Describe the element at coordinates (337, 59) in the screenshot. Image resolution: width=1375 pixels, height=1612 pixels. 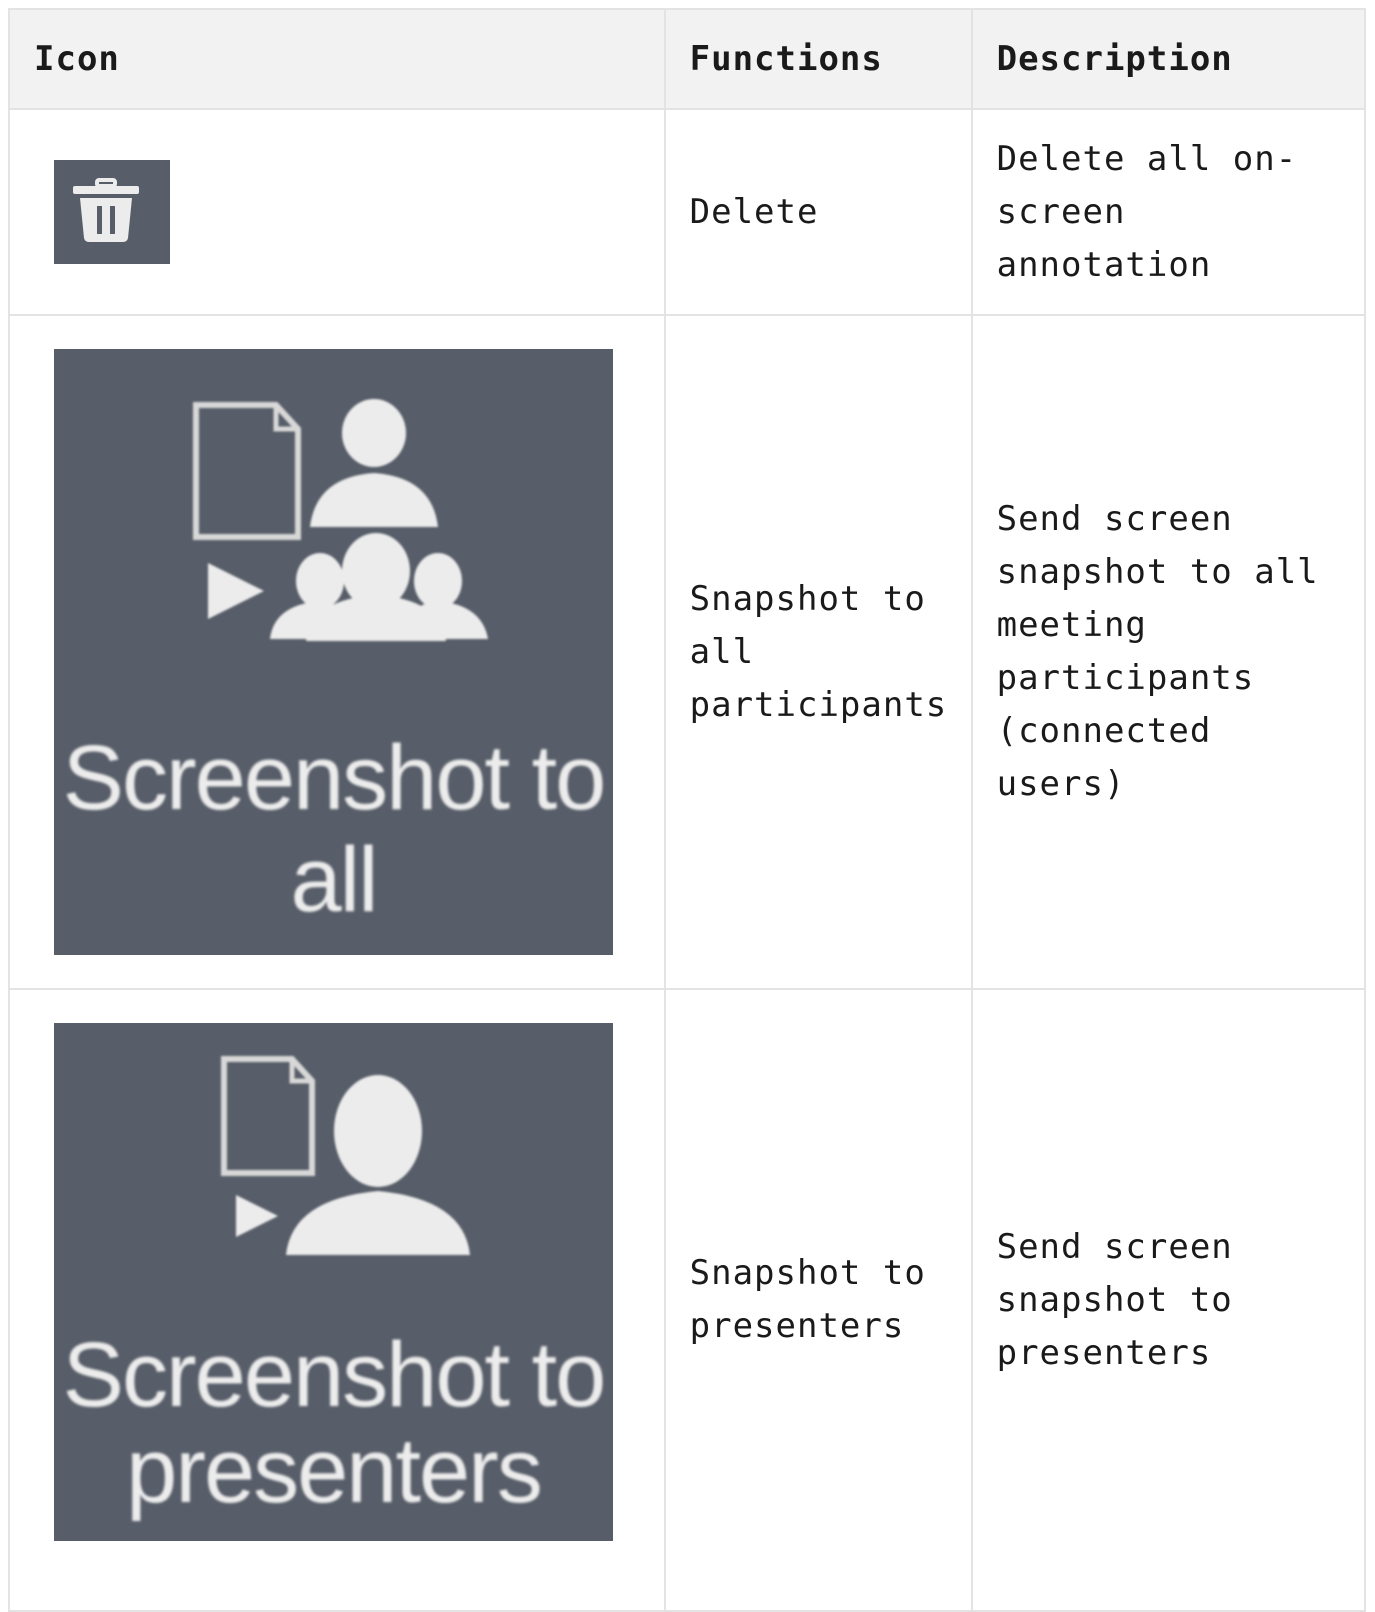
I see `header-icon: Icon` at that location.